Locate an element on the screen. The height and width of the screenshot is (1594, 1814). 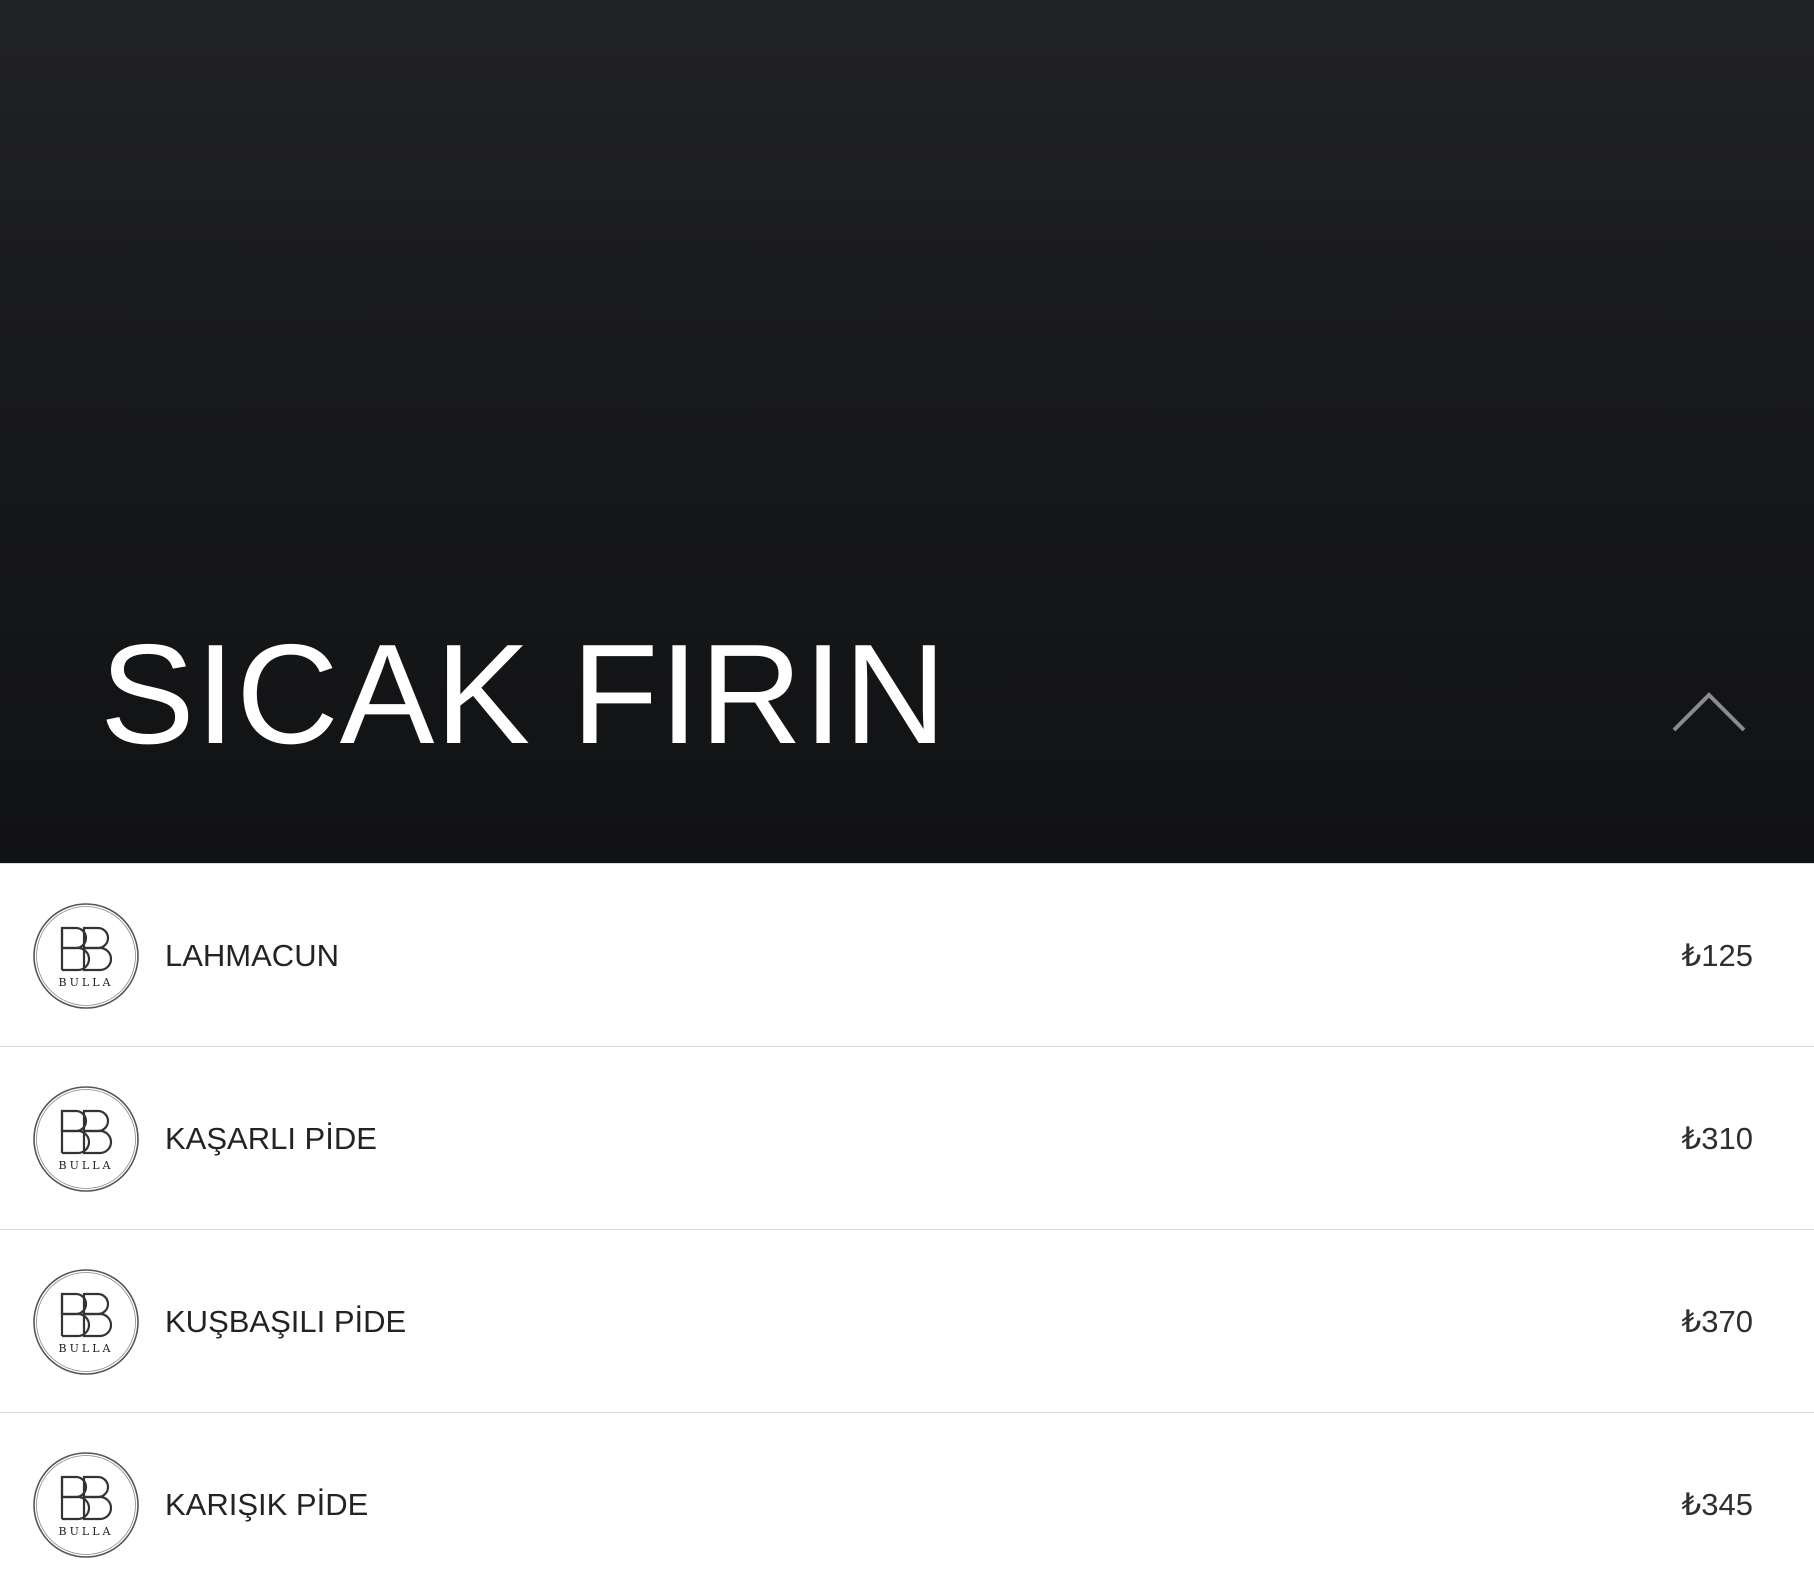
item-price: ₺125 is located at coordinates (1717, 955).